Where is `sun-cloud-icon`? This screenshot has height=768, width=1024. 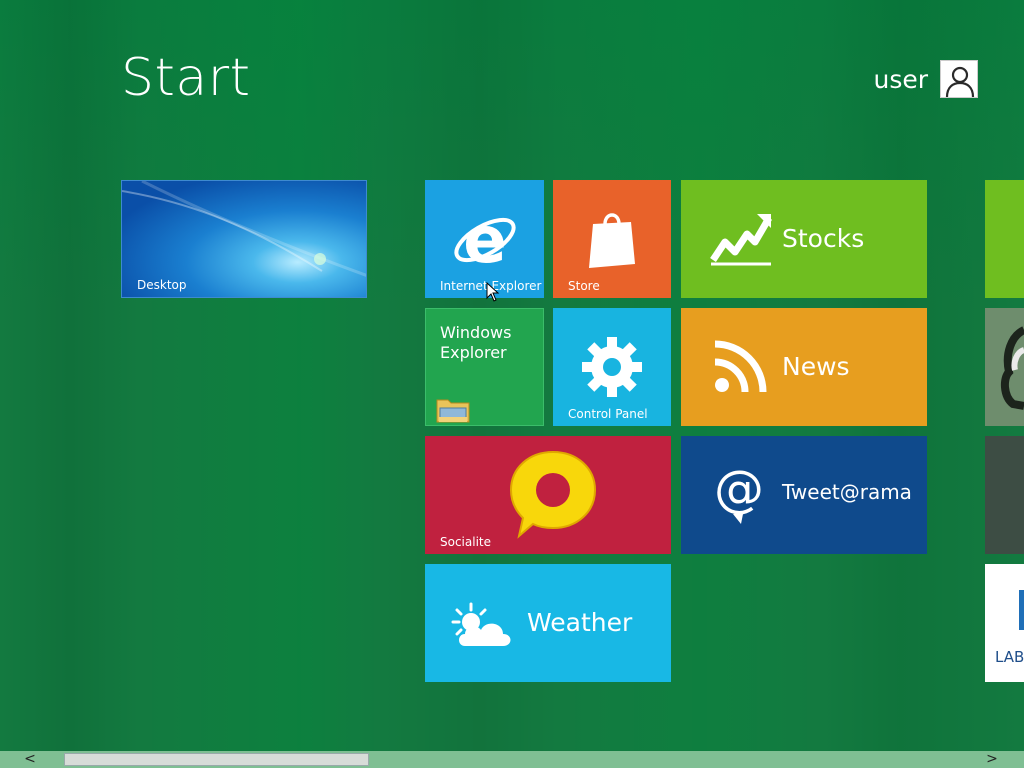 sun-cloud-icon is located at coordinates (481, 624).